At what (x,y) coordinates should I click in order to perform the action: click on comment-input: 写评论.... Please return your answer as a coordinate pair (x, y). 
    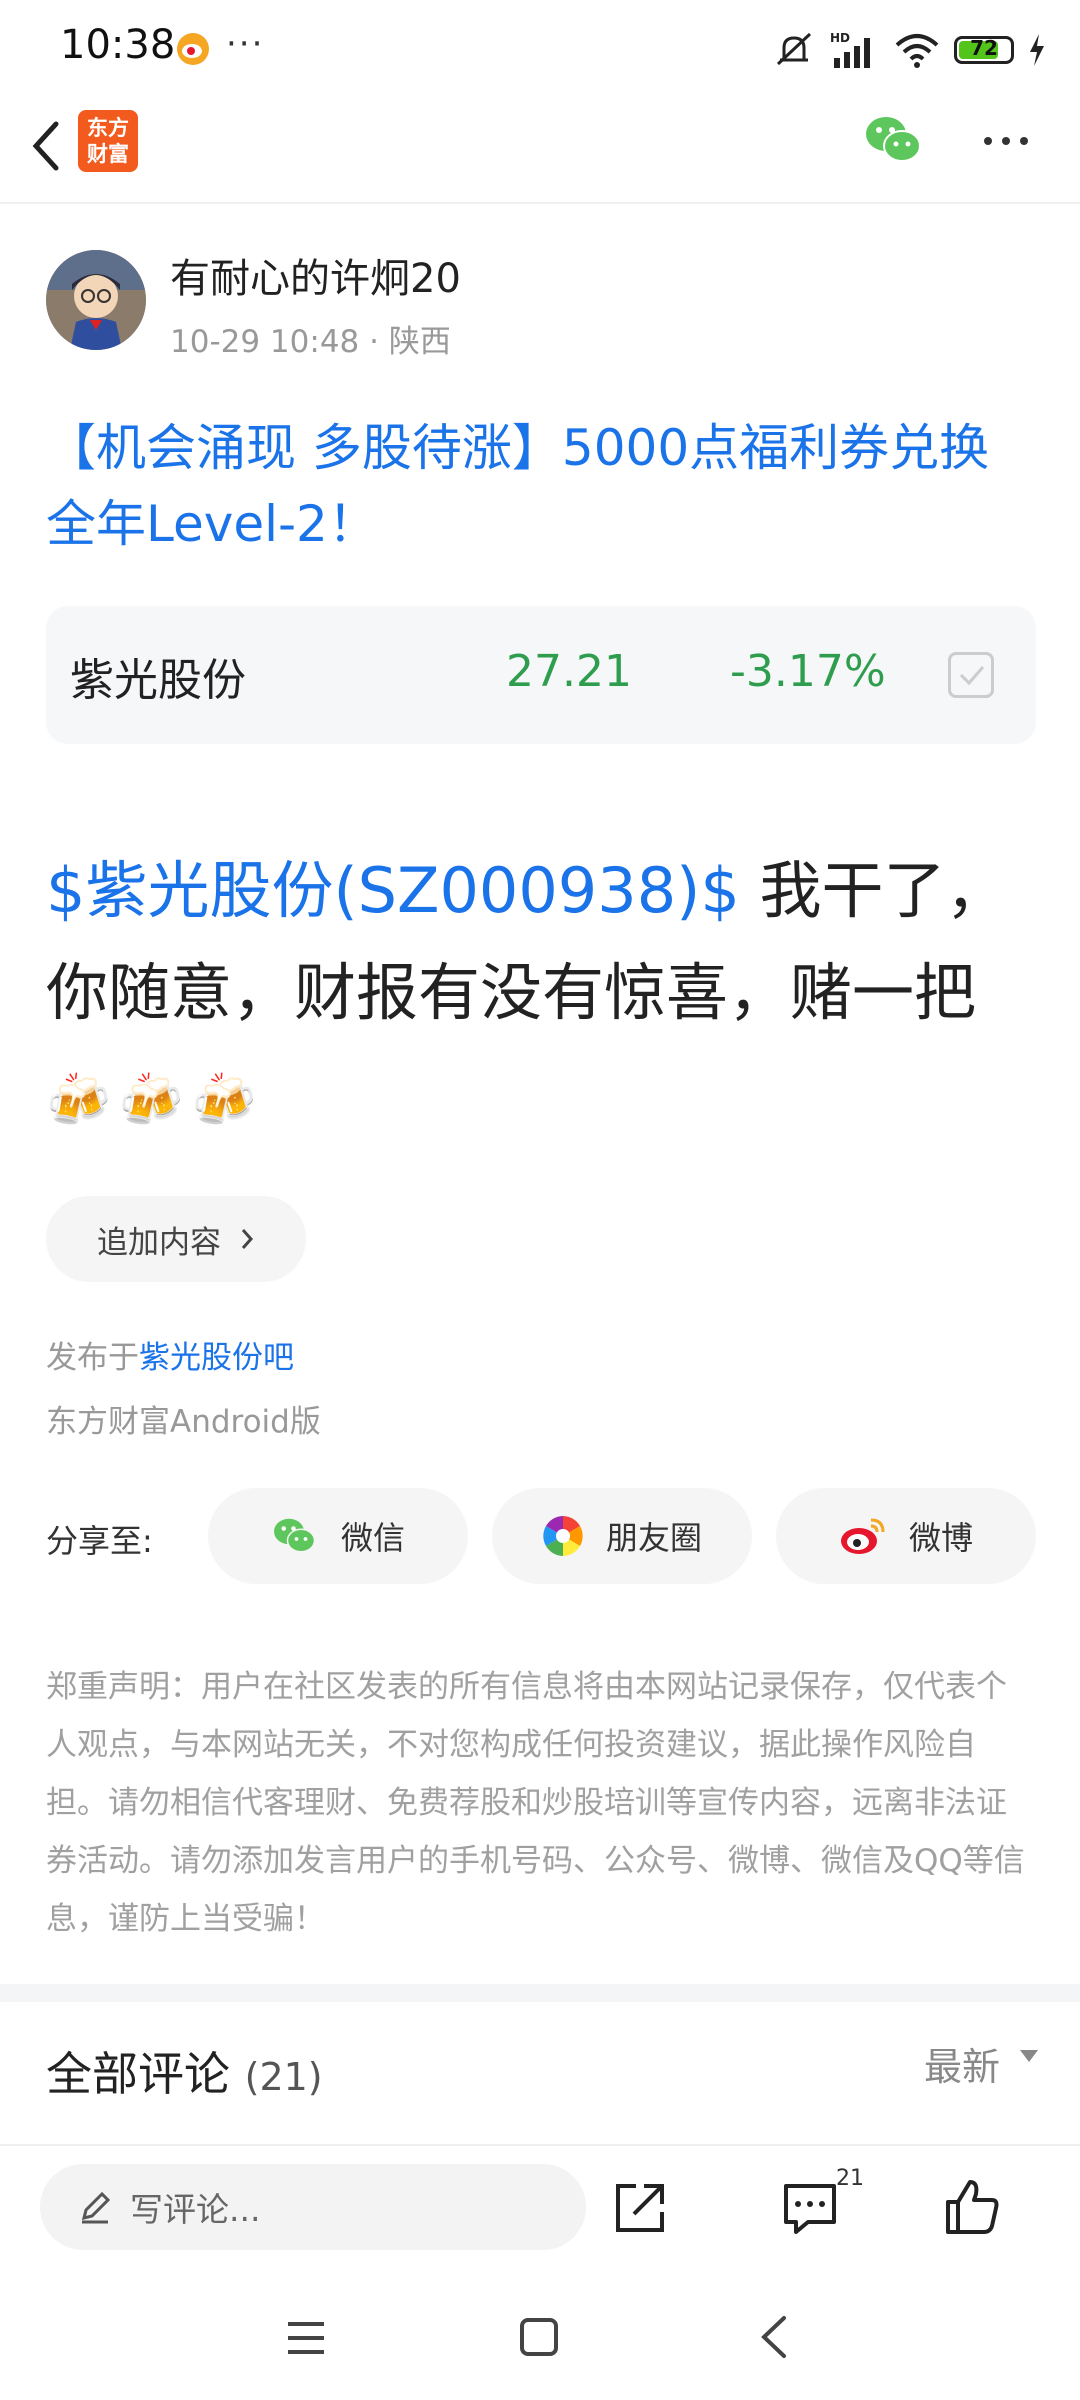
    Looking at the image, I should click on (313, 2207).